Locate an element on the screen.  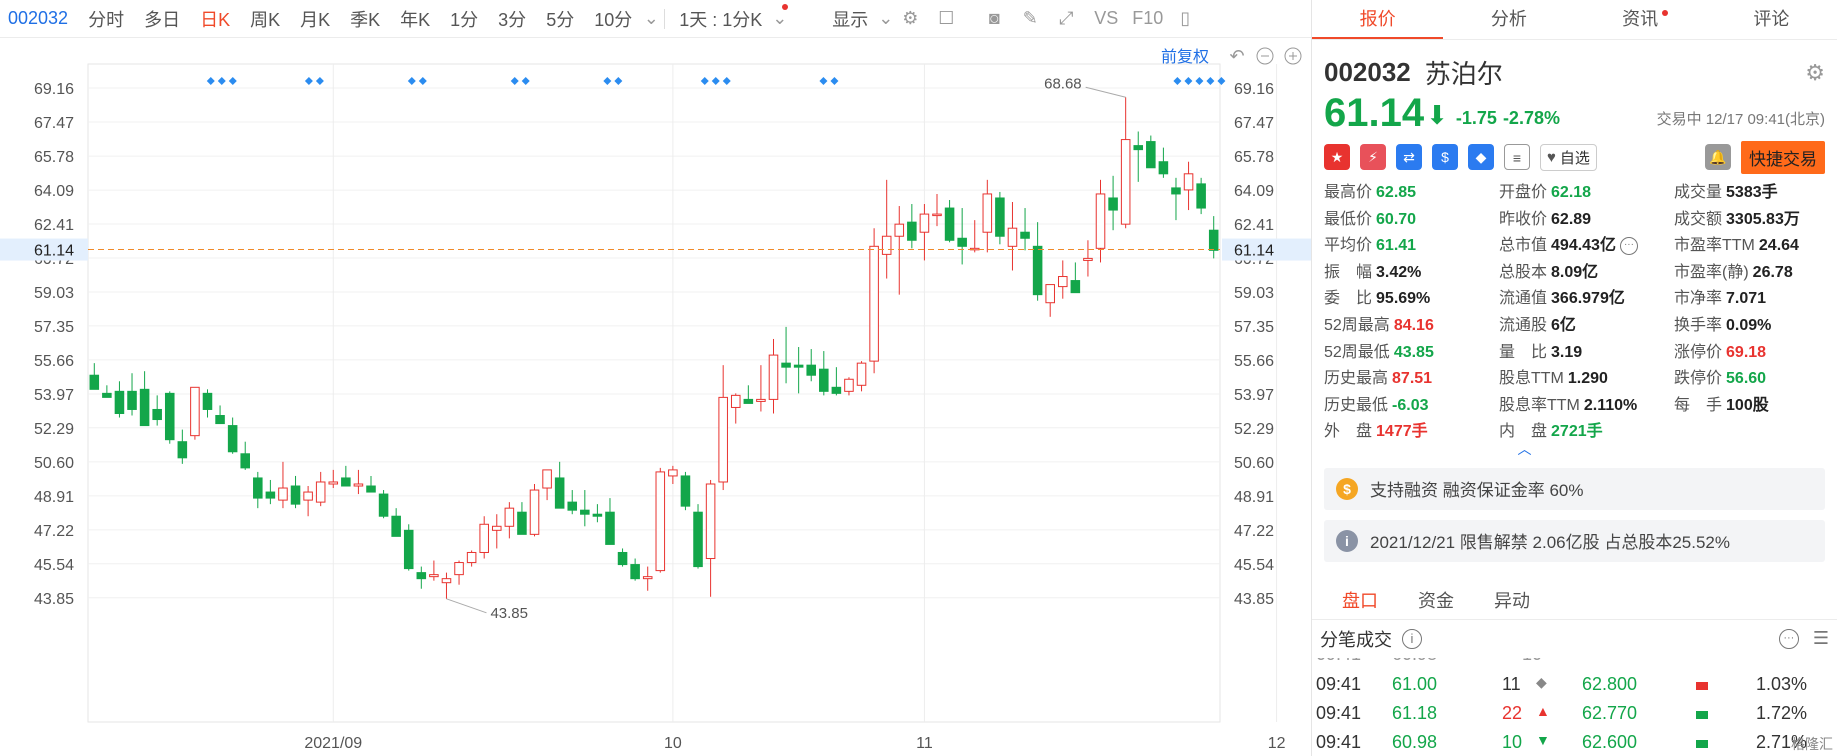
margin-banner: $ 支持融资 融资保证金率 60% is located at coordinates (1574, 488).